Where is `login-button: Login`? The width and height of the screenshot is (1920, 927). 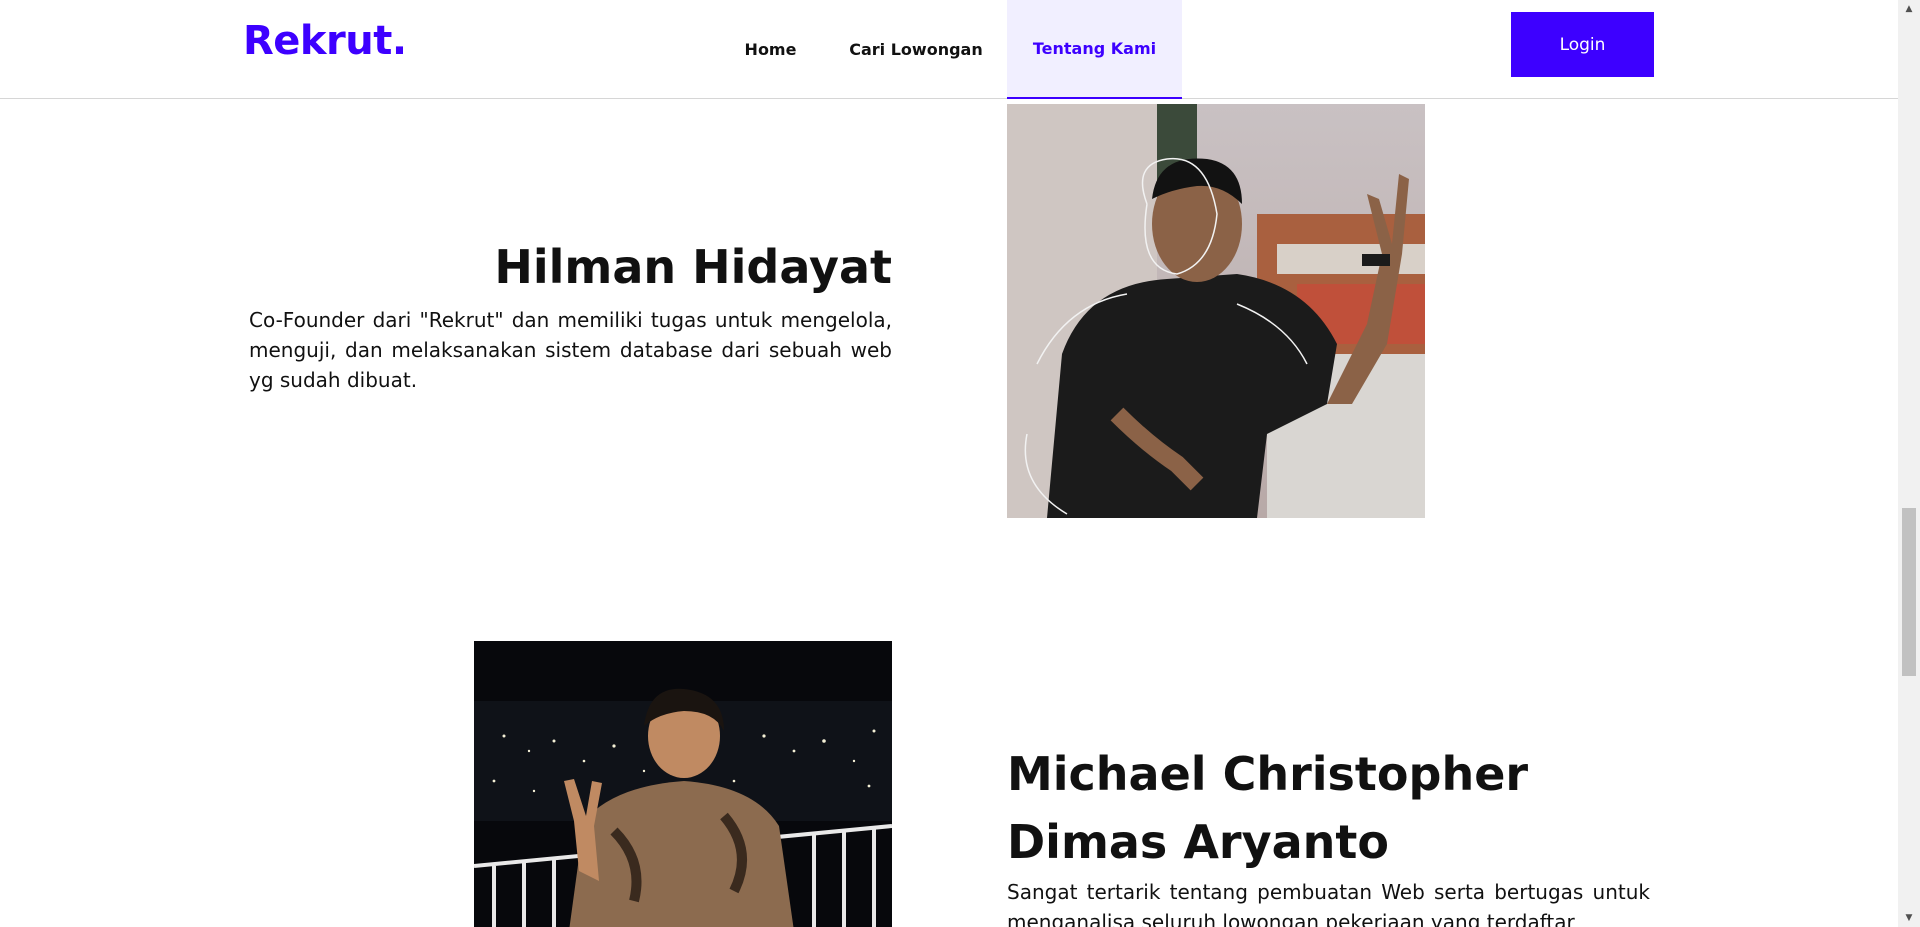
login-button: Login is located at coordinates (1582, 44).